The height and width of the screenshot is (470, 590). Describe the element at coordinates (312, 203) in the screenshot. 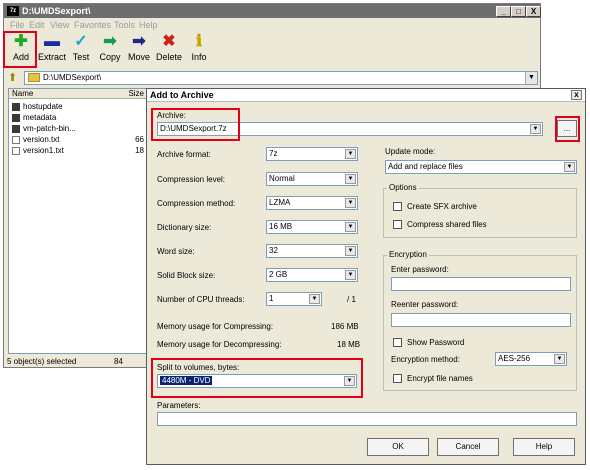

I see `compression-method-select: LZMA ▼` at that location.